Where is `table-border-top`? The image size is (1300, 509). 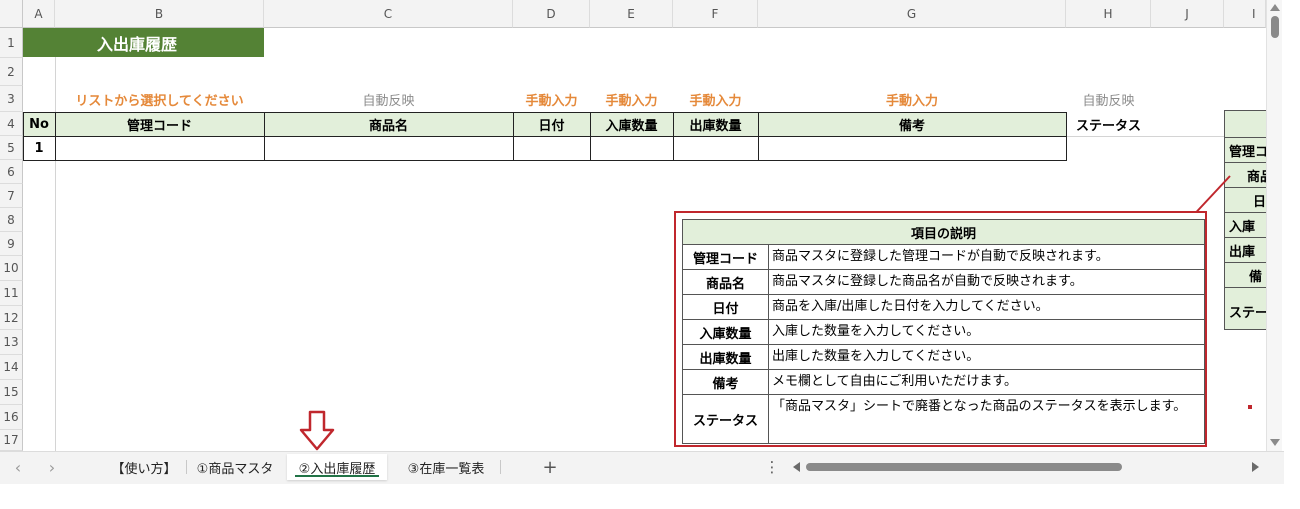 table-border-top is located at coordinates (544, 112).